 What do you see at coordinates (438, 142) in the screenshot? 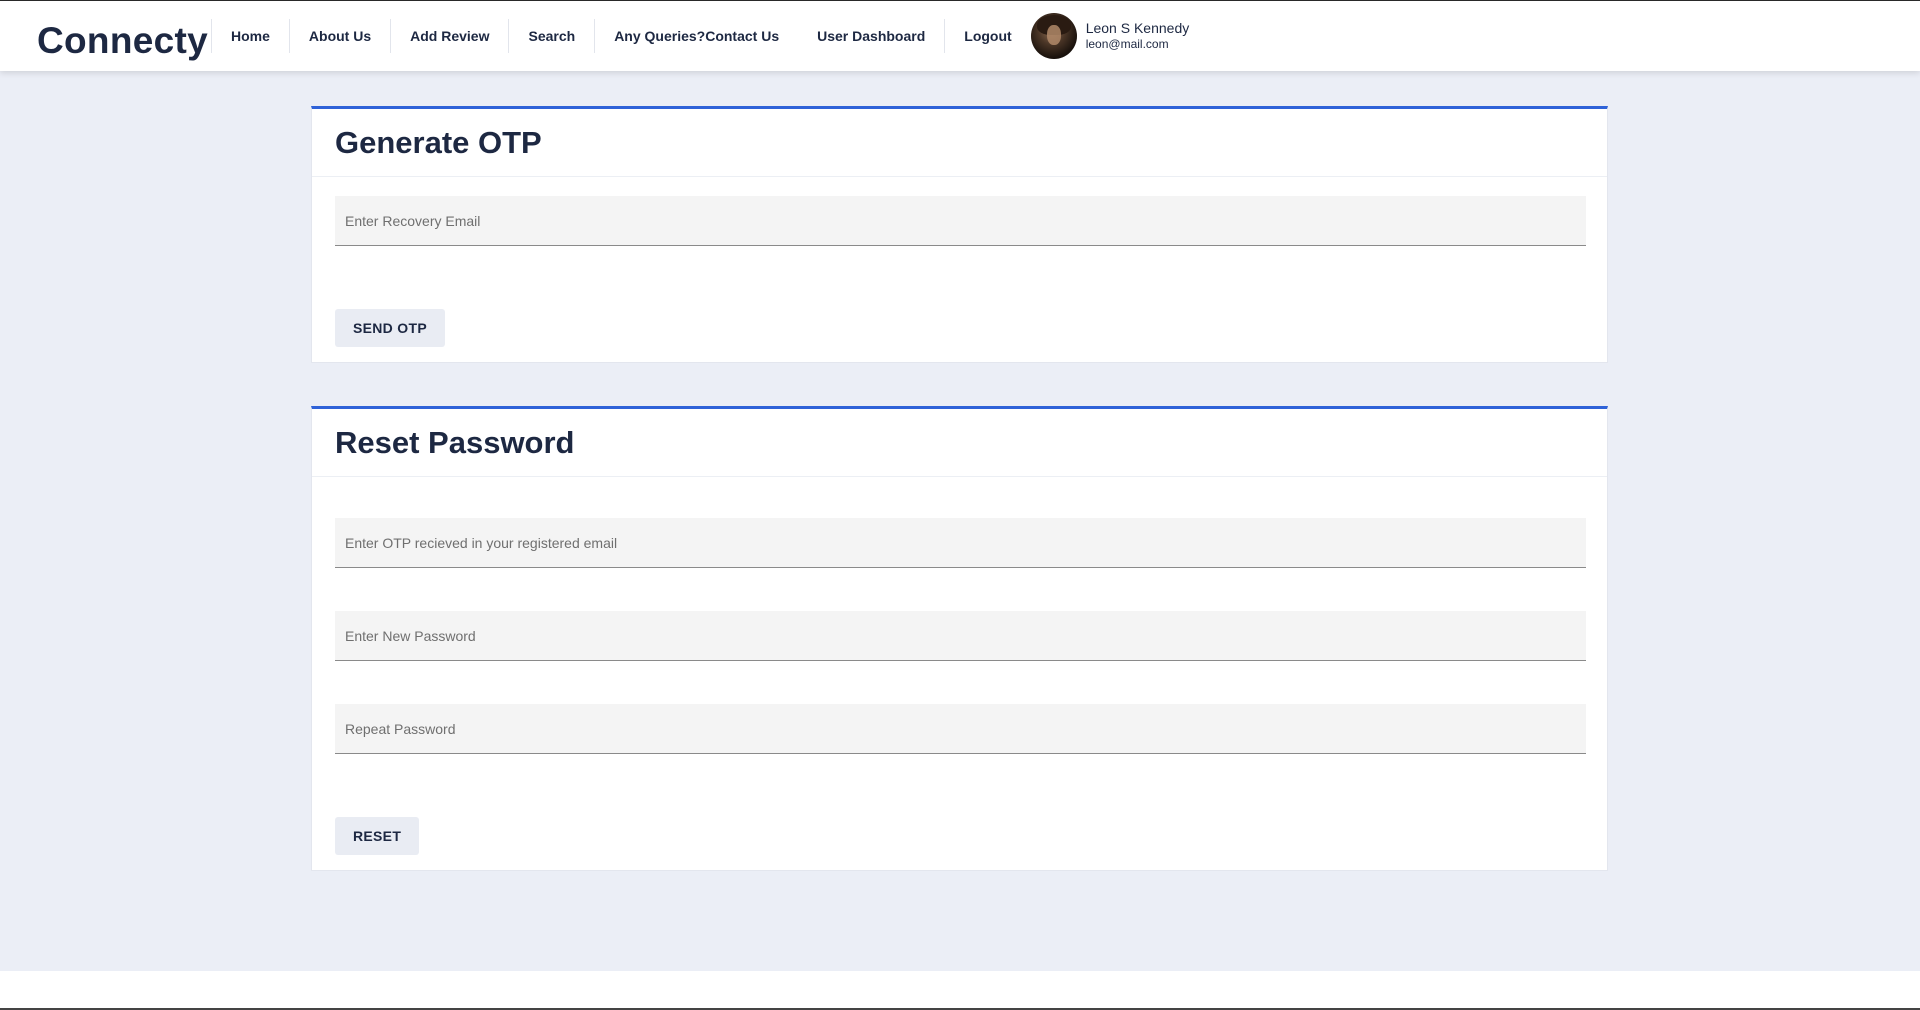
I see `generate-otp-title: Generate OTP` at bounding box center [438, 142].